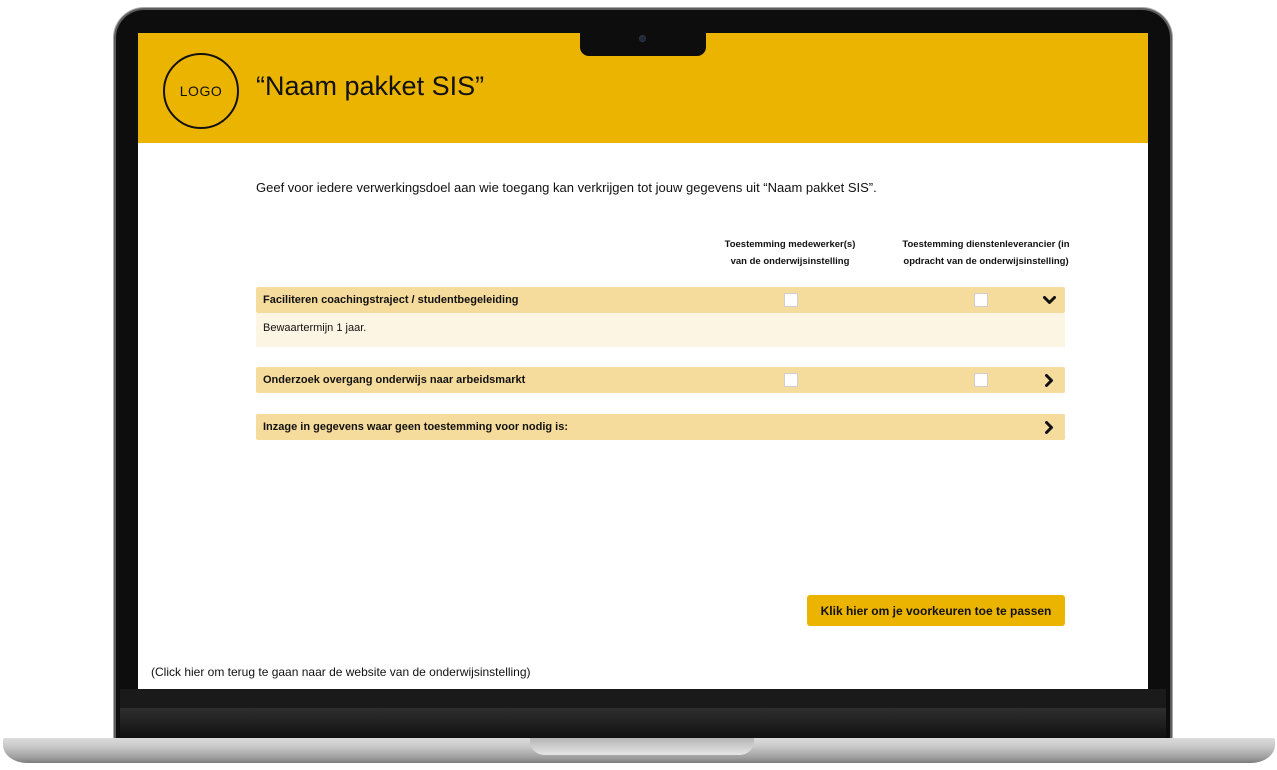 The height and width of the screenshot is (770, 1277). Describe the element at coordinates (790, 261) in the screenshot. I see `column-header-employee-line2: van de onderwijsinstelling` at that location.